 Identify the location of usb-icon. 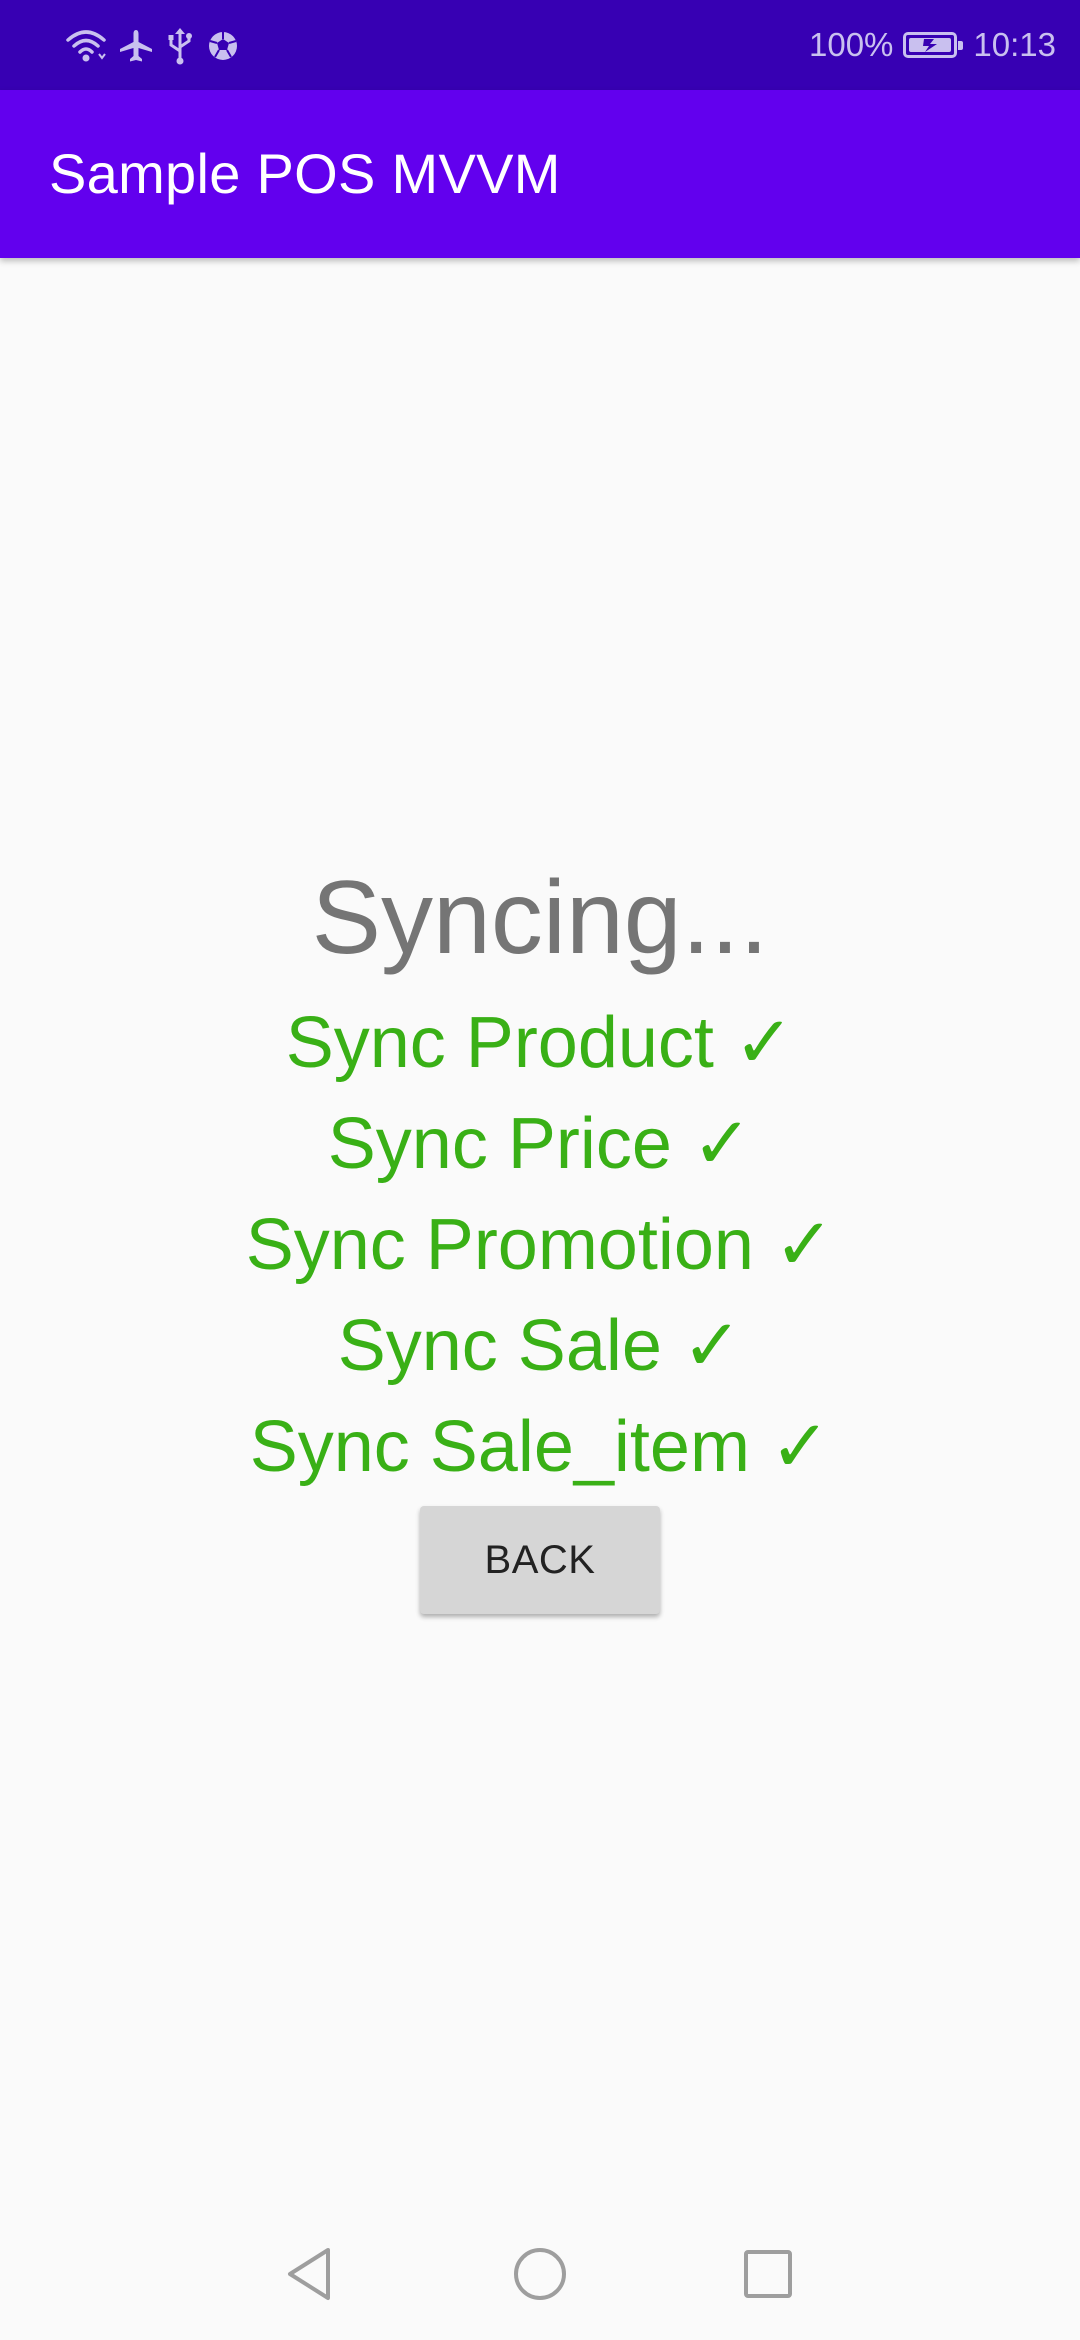
(180, 46).